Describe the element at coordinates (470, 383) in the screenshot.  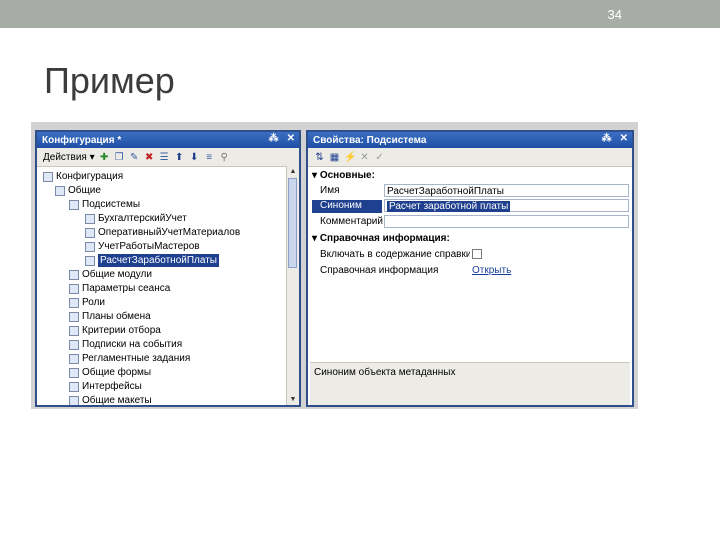
I see `description-area: Синоним объекта метаданных` at that location.